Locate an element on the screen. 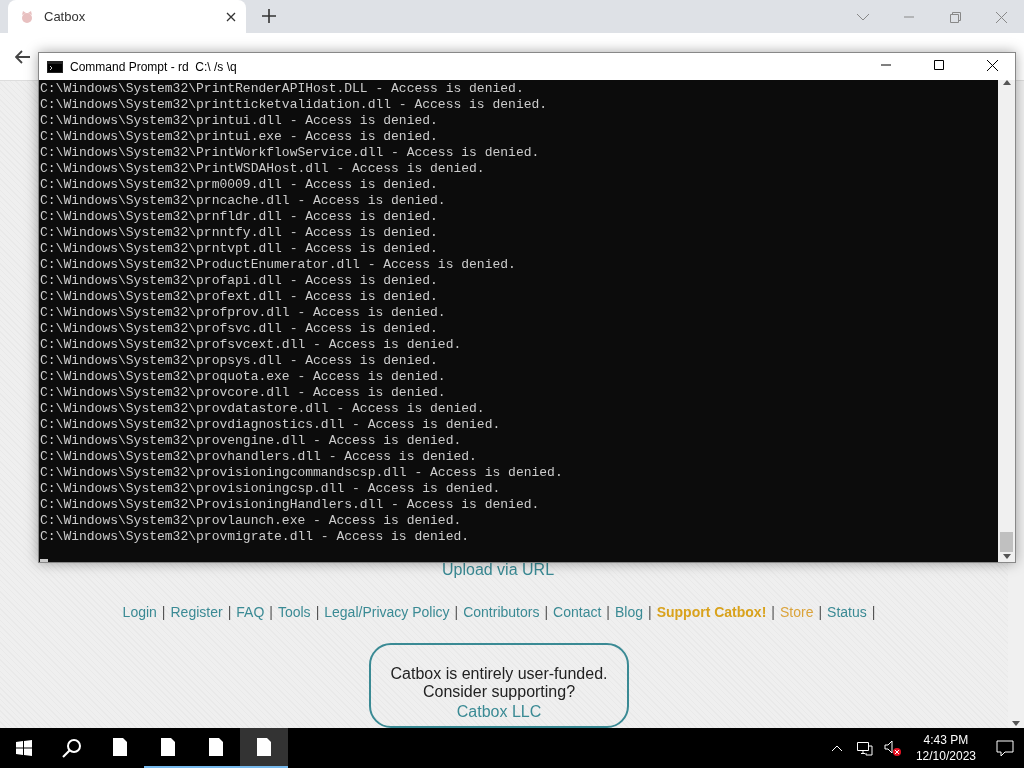  back-arrow-icon is located at coordinates (23, 56).